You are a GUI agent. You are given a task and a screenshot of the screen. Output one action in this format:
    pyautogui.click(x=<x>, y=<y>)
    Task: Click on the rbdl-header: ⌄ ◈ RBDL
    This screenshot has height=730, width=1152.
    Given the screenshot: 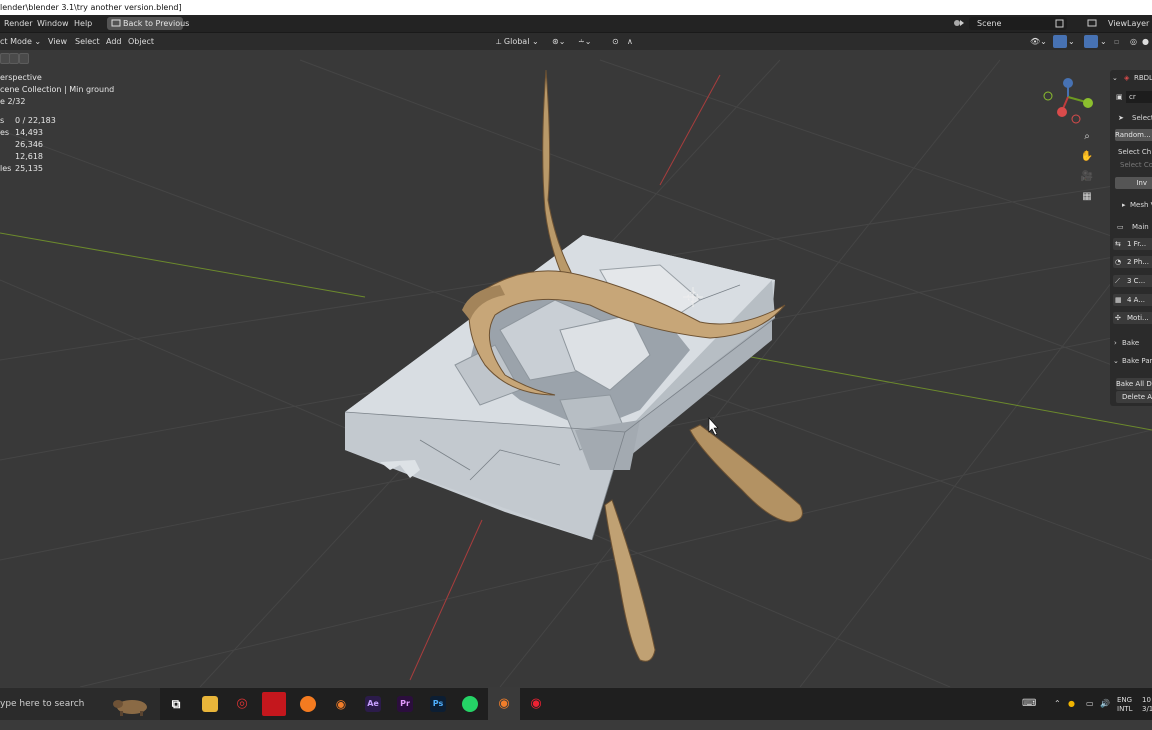 What is the action you would take?
    pyautogui.click(x=1131, y=78)
    